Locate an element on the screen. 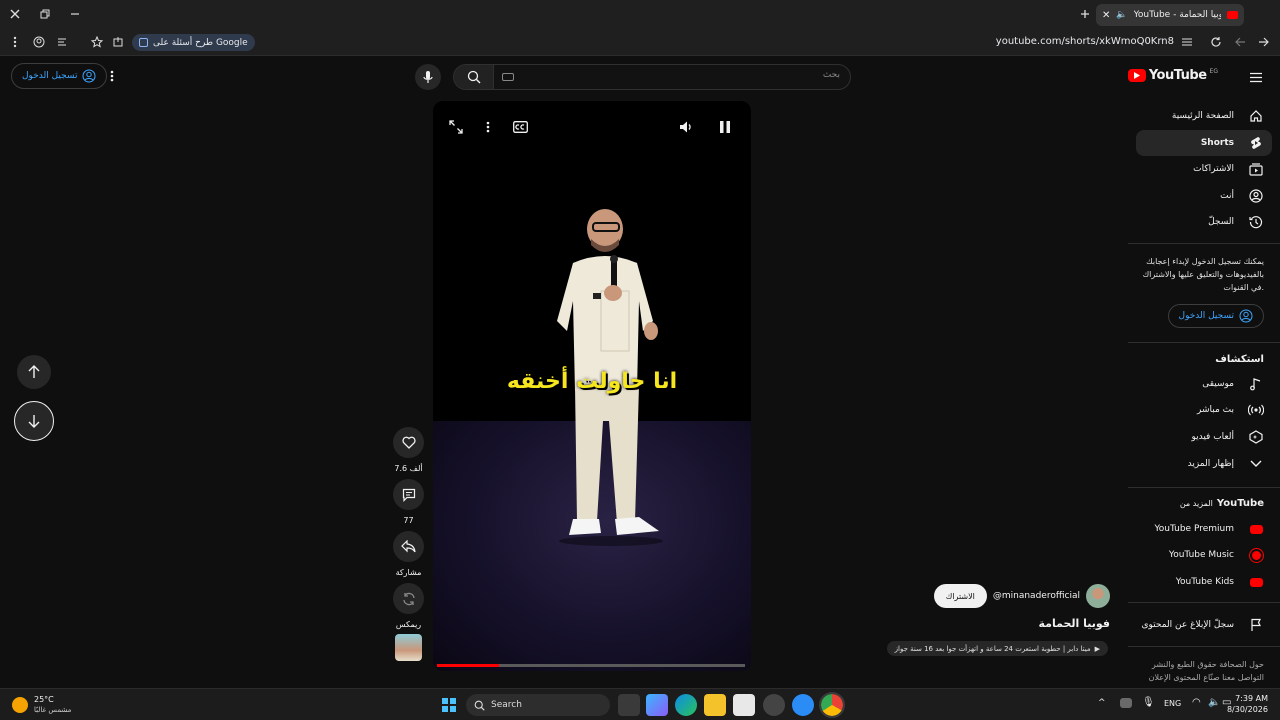 This screenshot has width=1280, height=720. profile-icon is located at coordinates (39, 42).